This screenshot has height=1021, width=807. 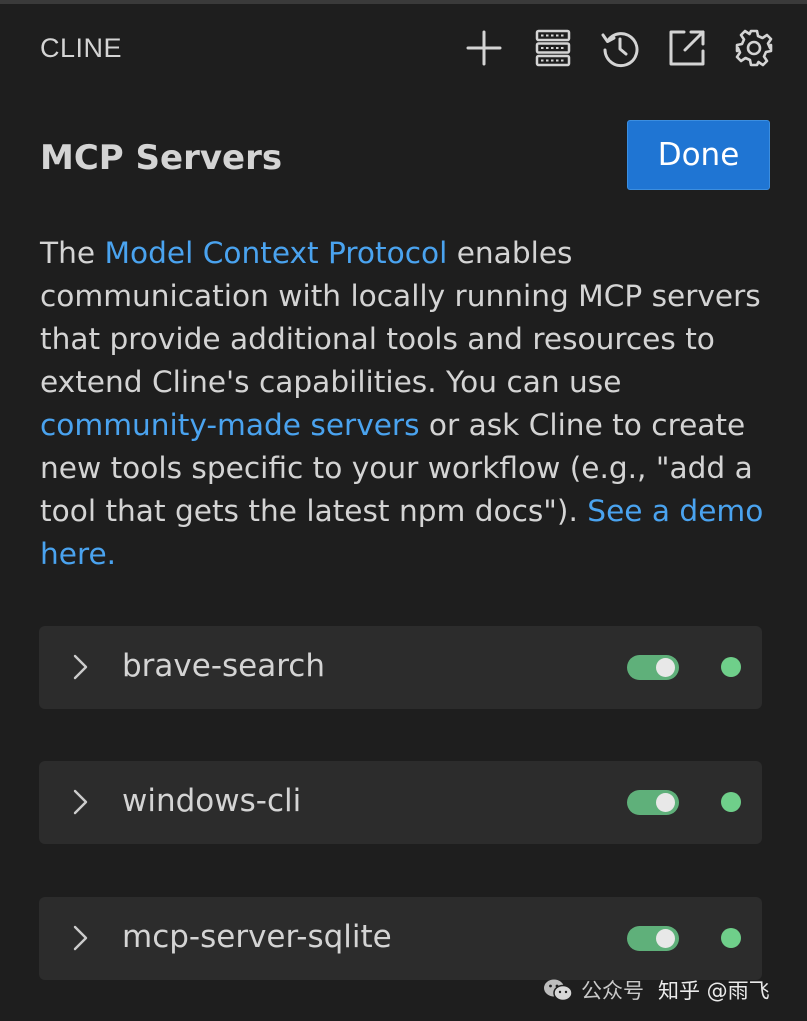 What do you see at coordinates (72, 253) in the screenshot?
I see `description-text-1: The` at bounding box center [72, 253].